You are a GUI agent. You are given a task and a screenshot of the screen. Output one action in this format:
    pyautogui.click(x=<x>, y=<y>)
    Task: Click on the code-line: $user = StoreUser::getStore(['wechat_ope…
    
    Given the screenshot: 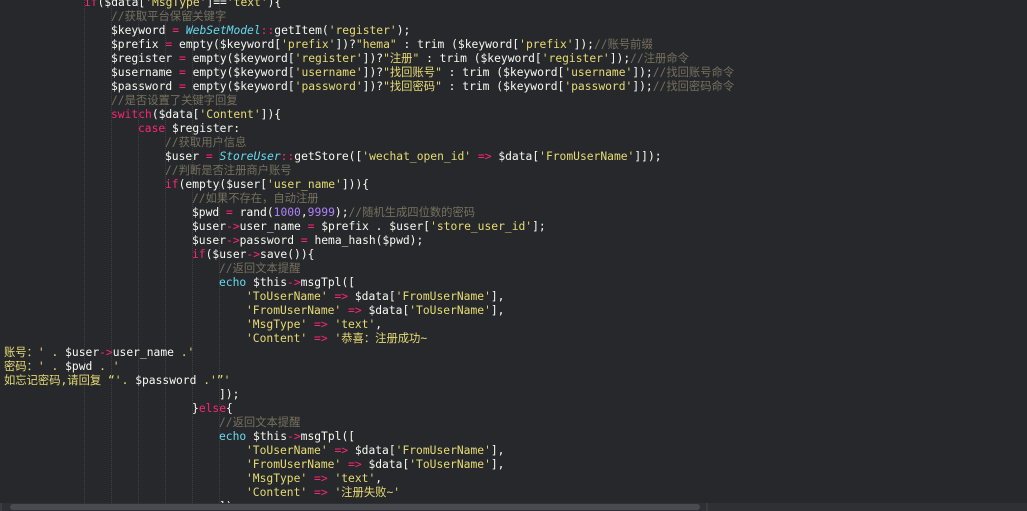 What is the action you would take?
    pyautogui.click(x=413, y=157)
    